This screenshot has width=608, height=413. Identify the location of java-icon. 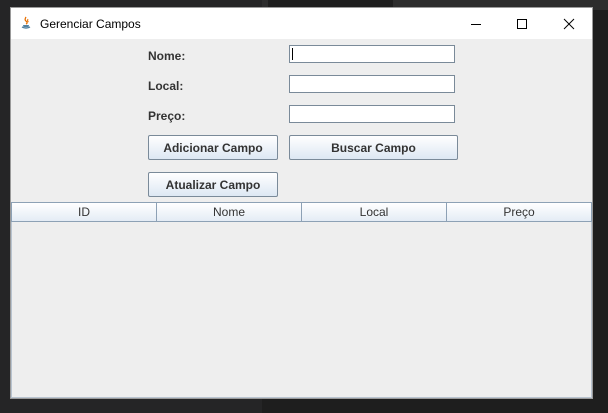
(26, 23).